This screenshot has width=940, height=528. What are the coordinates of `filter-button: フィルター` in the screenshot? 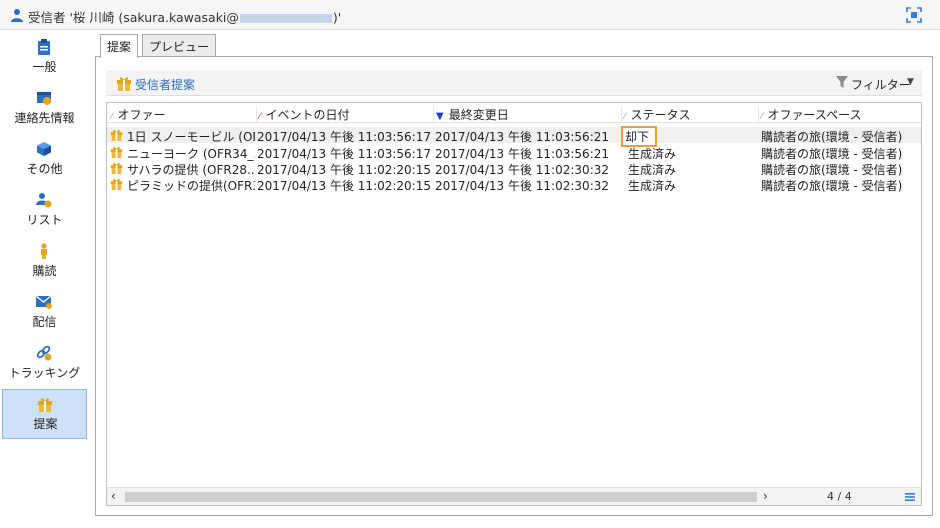 It's located at (881, 84).